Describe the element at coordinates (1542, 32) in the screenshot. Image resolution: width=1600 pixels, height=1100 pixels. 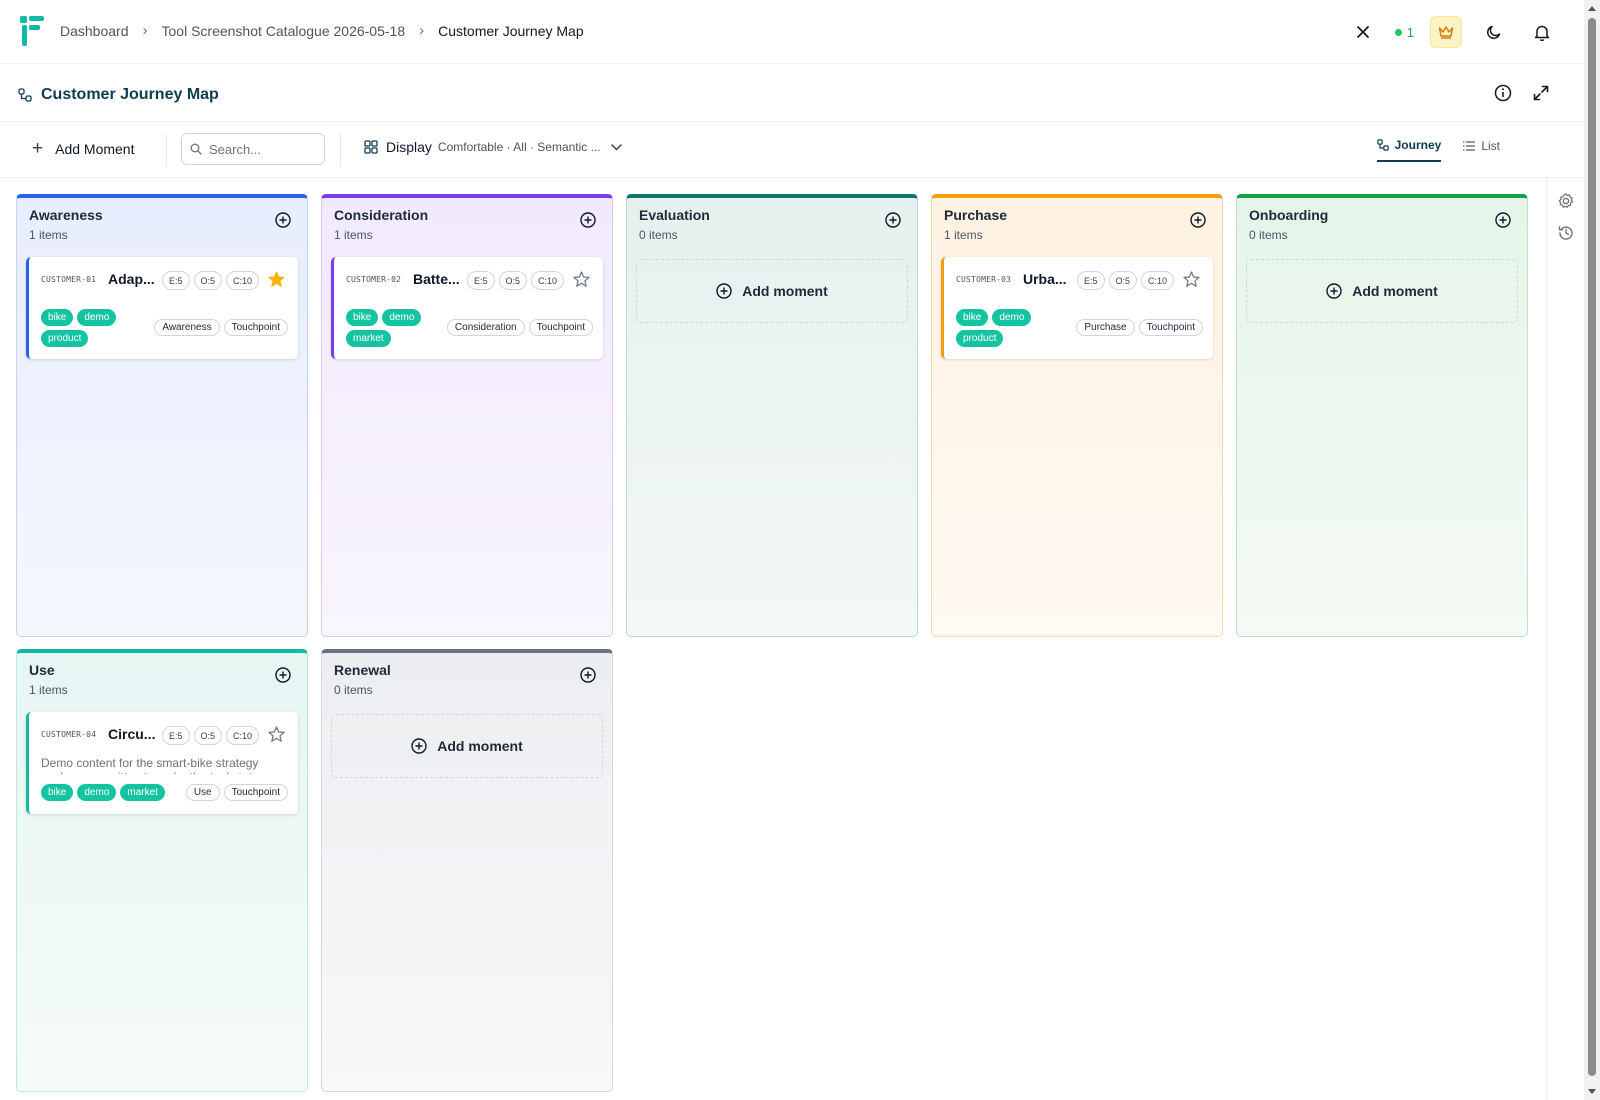
I see `bell-icon` at that location.